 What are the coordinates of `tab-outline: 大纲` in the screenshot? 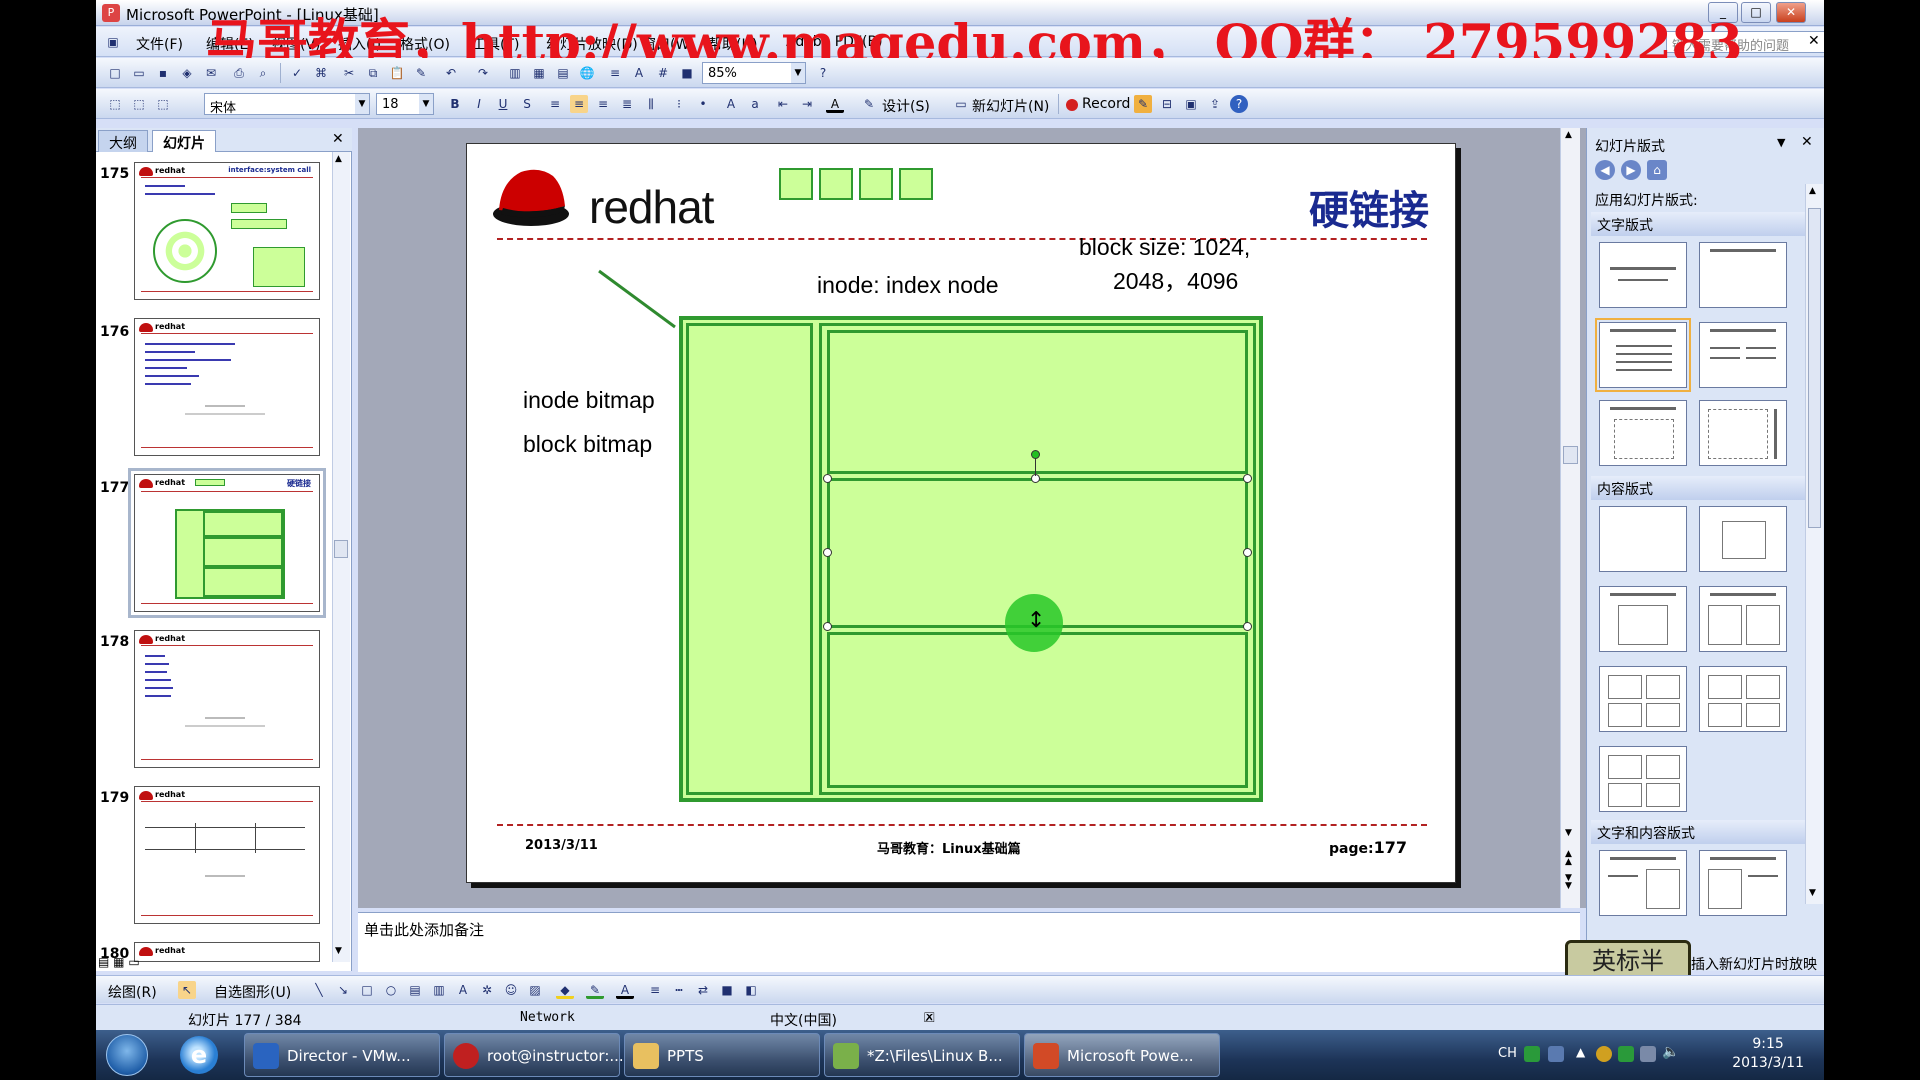 It's located at (123, 141).